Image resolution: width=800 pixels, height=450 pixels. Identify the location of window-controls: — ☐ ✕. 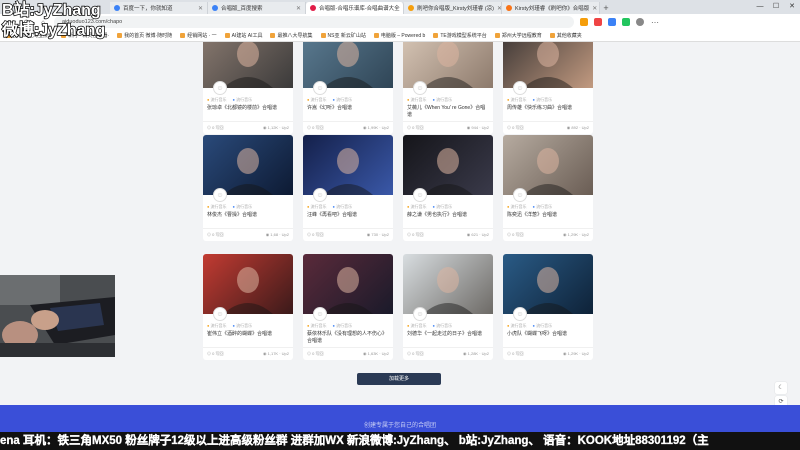
(776, 7).